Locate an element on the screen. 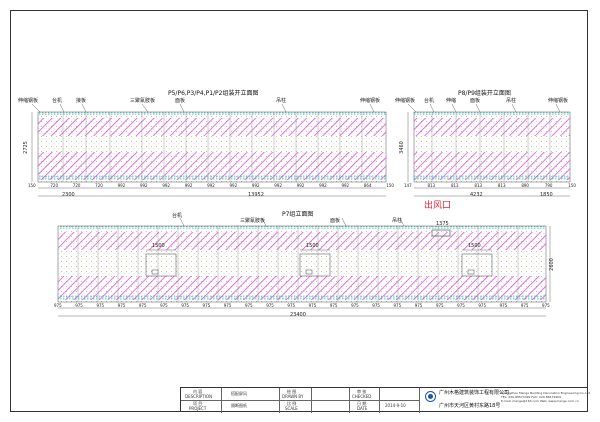 The image size is (600, 422). view1-label: 接板 is located at coordinates (81, 101).